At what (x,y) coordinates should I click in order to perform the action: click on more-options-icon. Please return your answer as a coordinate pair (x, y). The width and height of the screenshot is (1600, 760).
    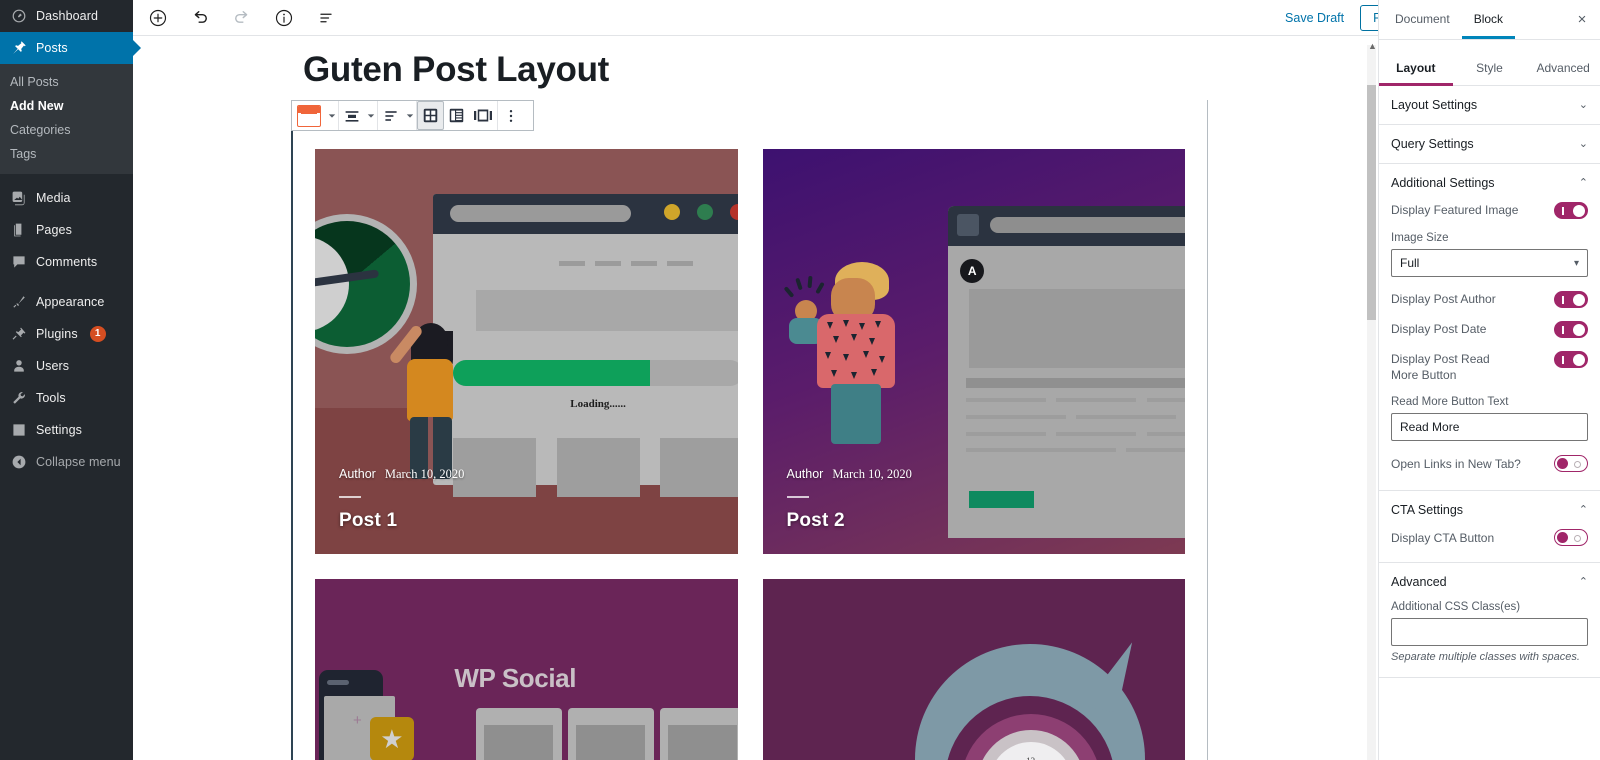
    Looking at the image, I should click on (511, 115).